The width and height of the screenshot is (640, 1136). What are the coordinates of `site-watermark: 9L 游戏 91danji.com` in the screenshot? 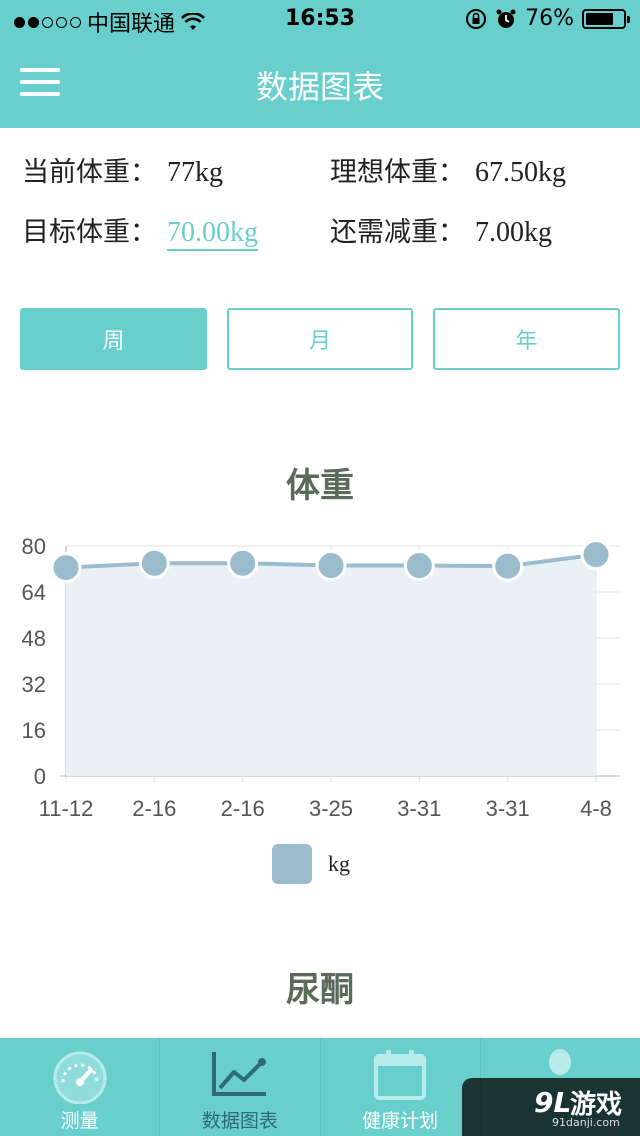 It's located at (551, 1107).